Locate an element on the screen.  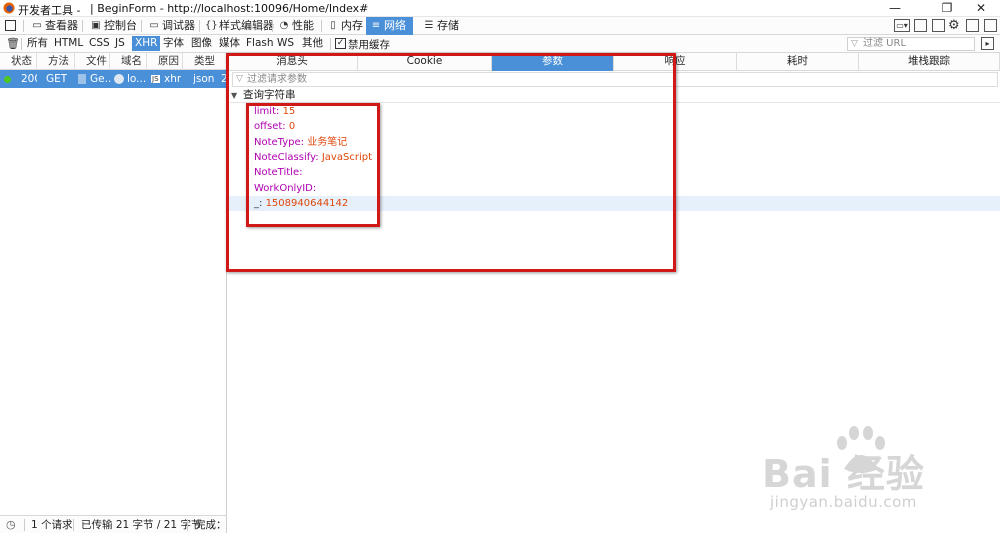
request-row: 200 GET Ge... lo... JS xhr json 2 is located at coordinates (114, 79).